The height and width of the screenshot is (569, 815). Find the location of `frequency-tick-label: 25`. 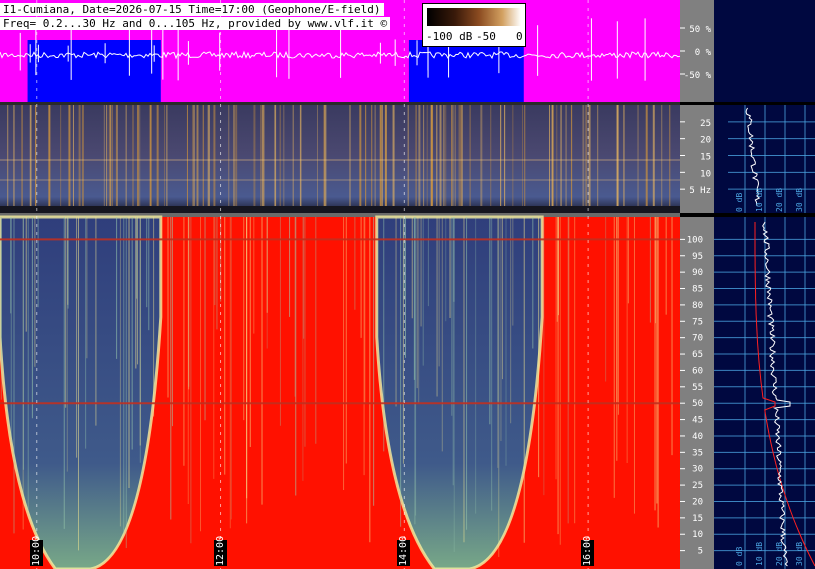

frequency-tick-label: 25 is located at coordinates (697, 486).